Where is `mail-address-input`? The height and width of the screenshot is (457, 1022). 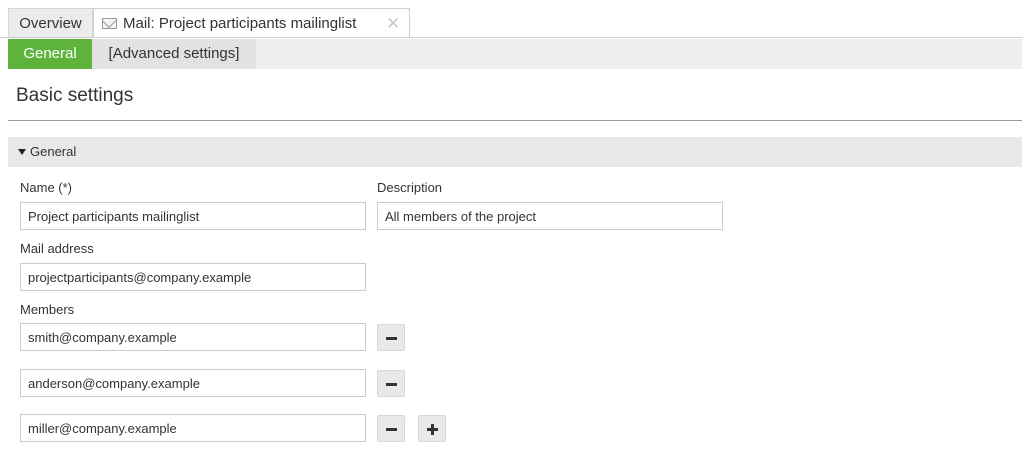
mail-address-input is located at coordinates (193, 277).